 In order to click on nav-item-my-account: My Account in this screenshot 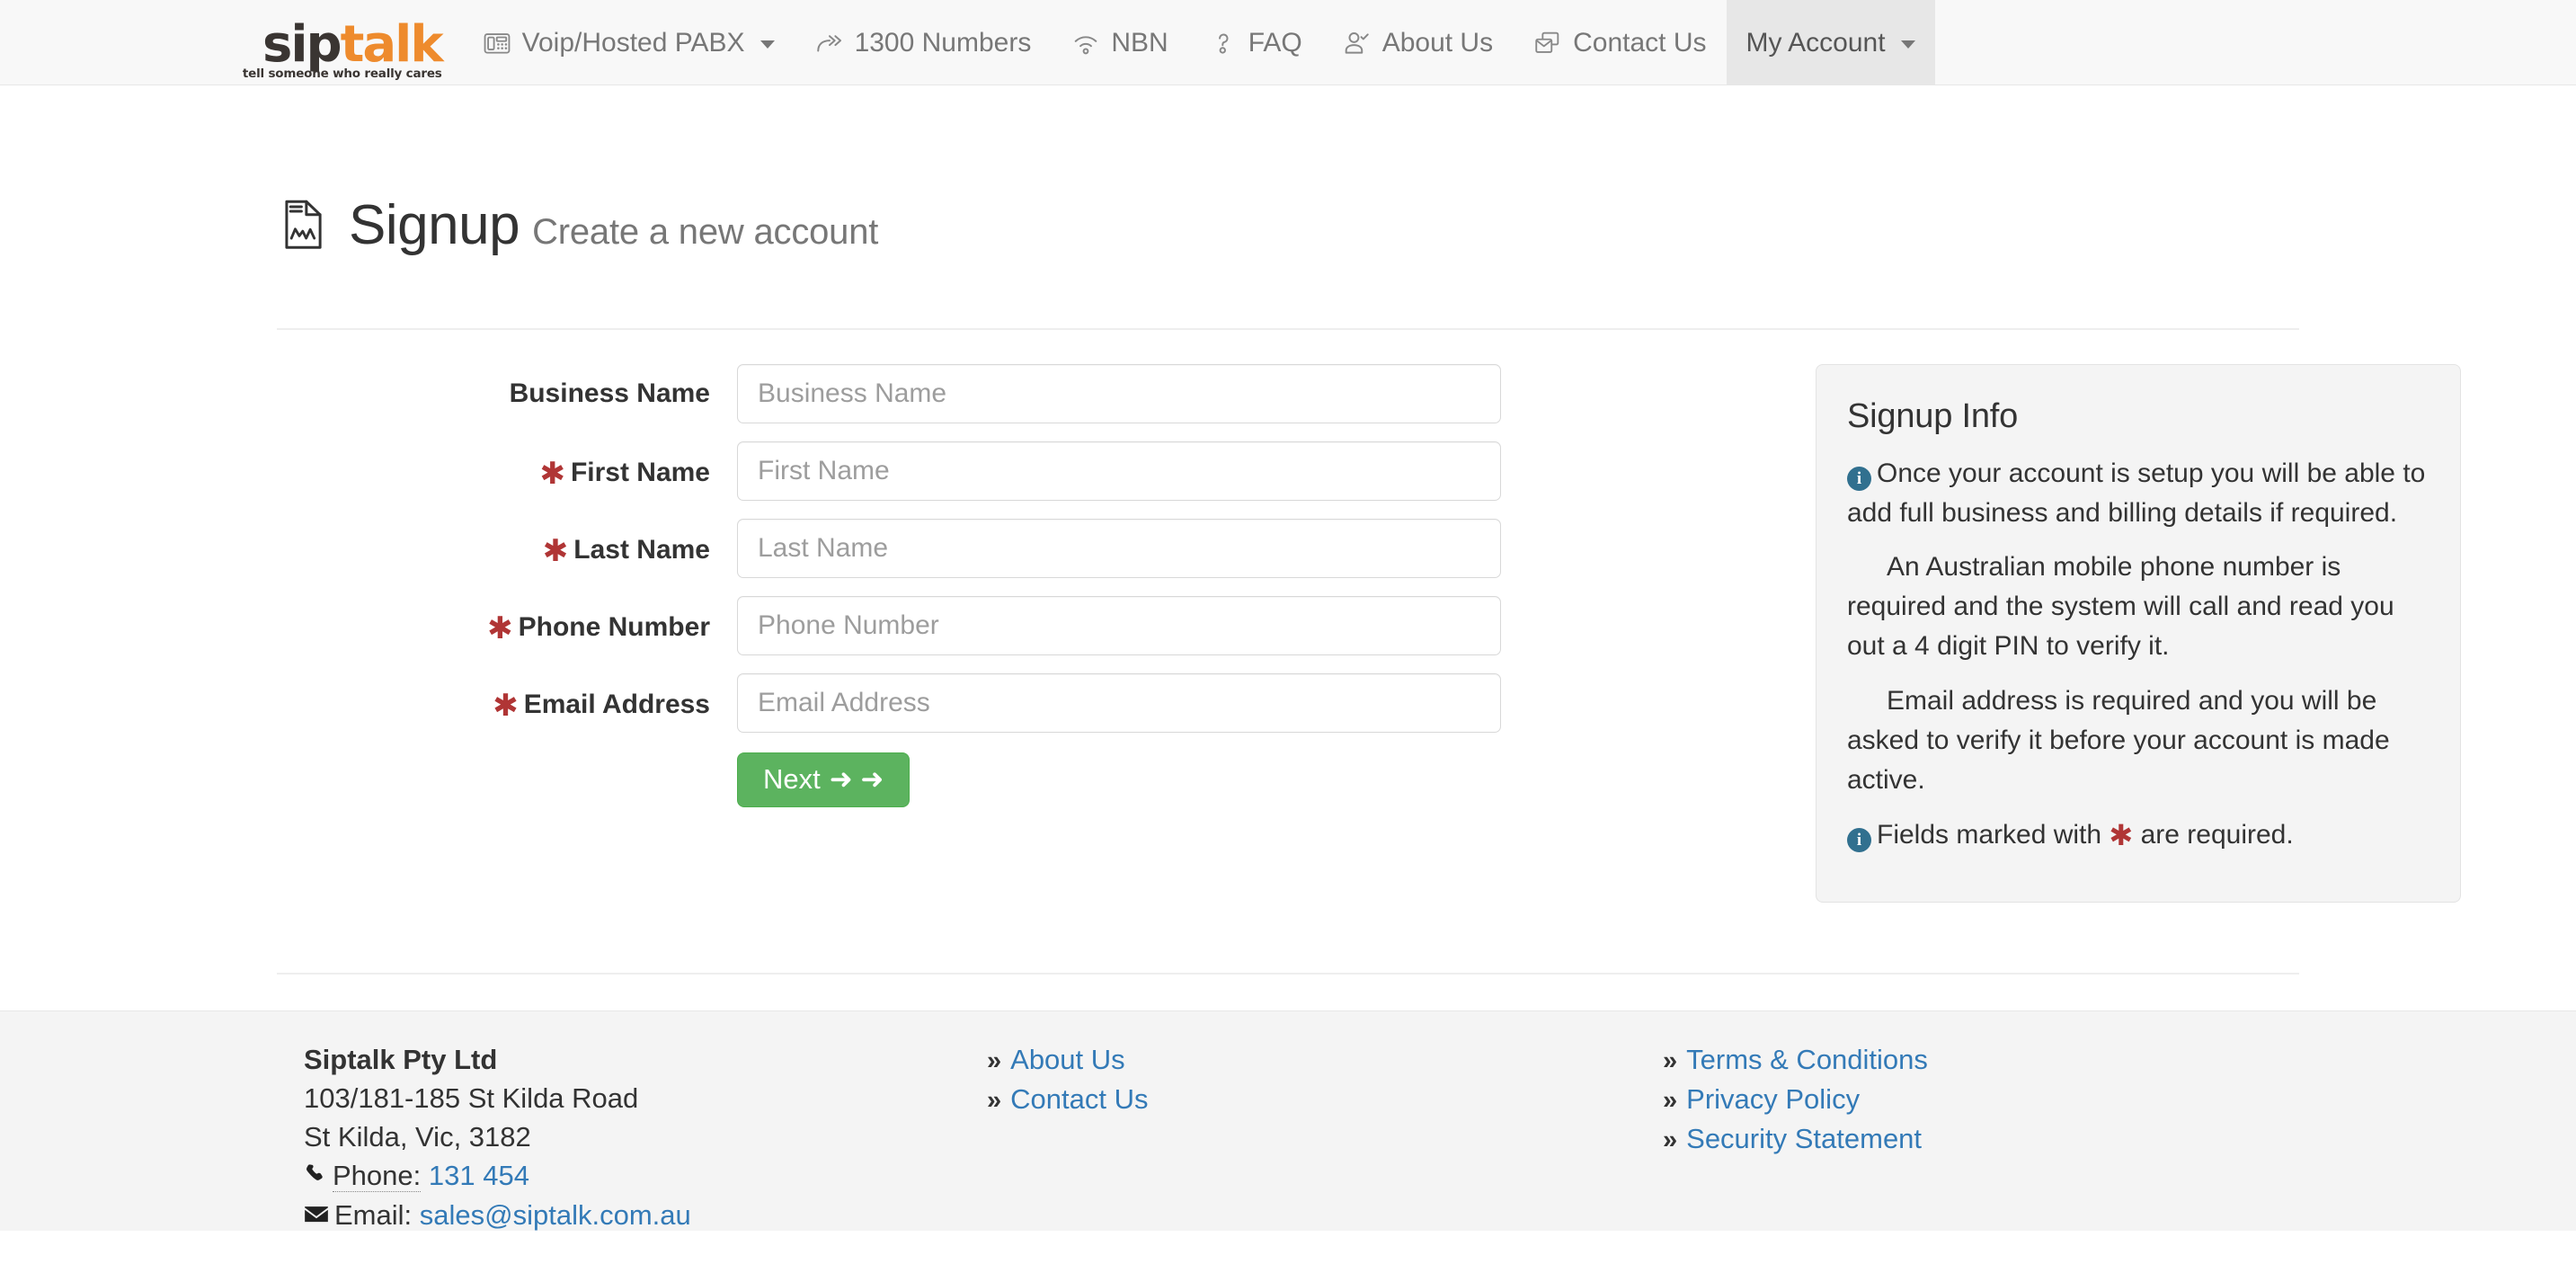, I will do `click(1830, 42)`.